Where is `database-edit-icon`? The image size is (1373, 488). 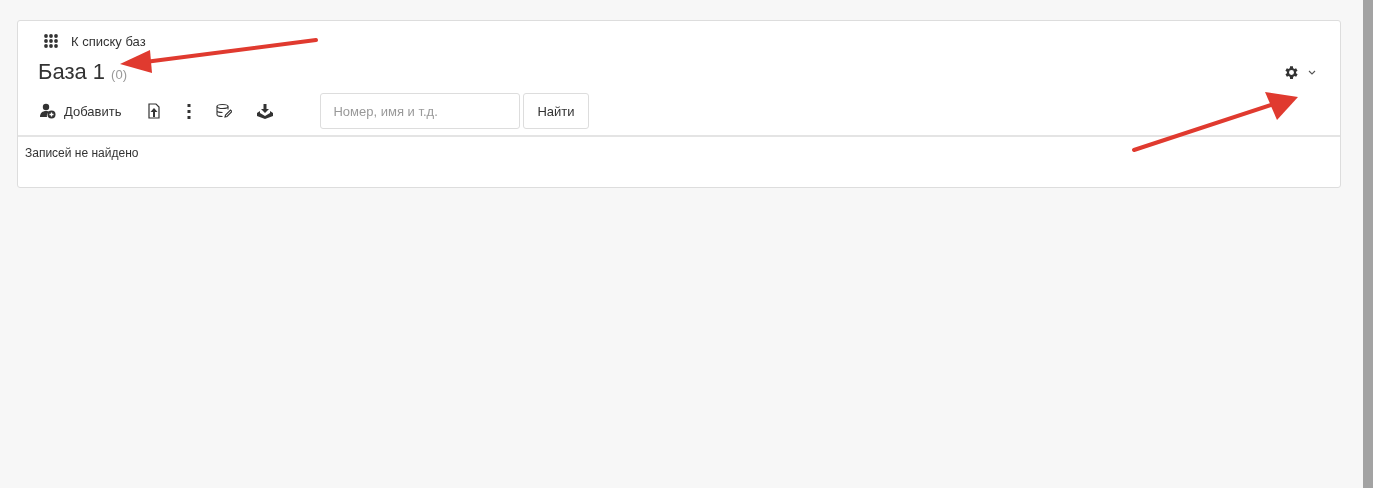 database-edit-icon is located at coordinates (224, 111).